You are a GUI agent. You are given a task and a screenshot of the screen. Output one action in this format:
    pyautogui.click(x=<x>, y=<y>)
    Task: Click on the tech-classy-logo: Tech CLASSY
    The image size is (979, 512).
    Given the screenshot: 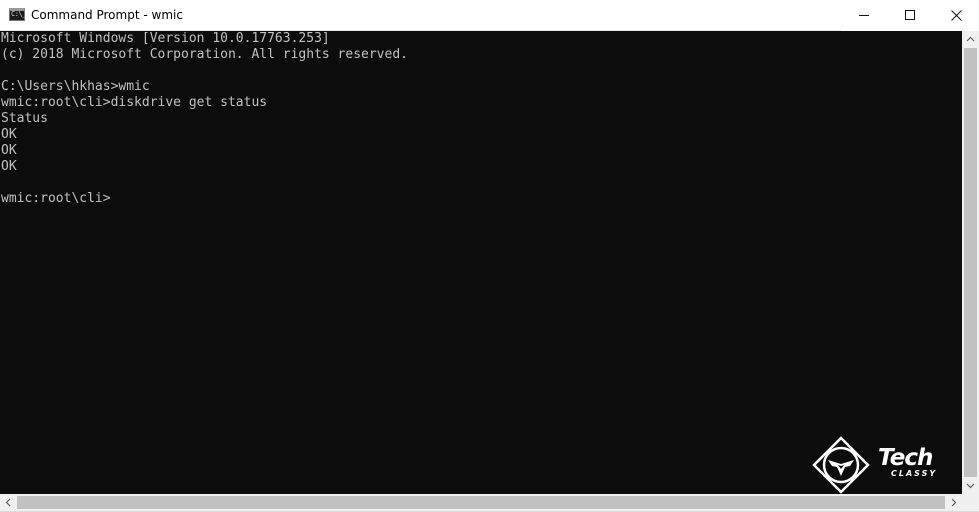 What is the action you would take?
    pyautogui.click(x=885, y=465)
    